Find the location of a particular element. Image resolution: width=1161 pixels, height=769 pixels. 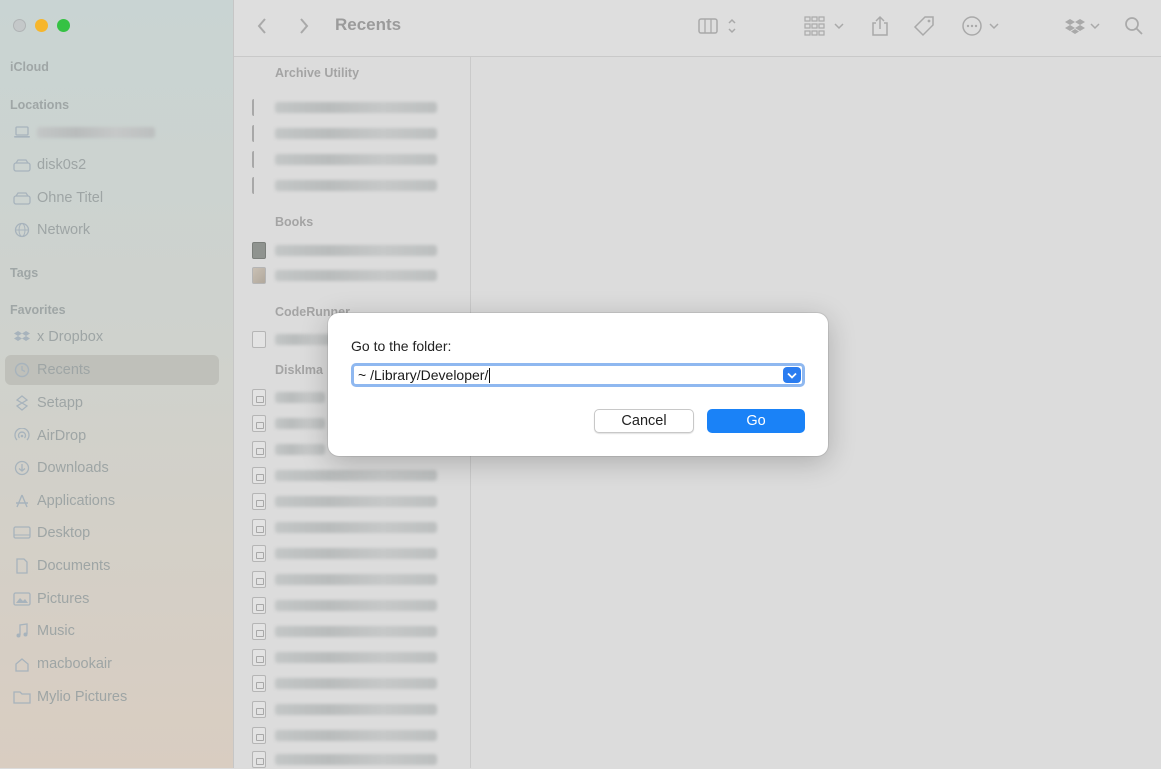

sidebar-item-label: Network is located at coordinates (64, 230).